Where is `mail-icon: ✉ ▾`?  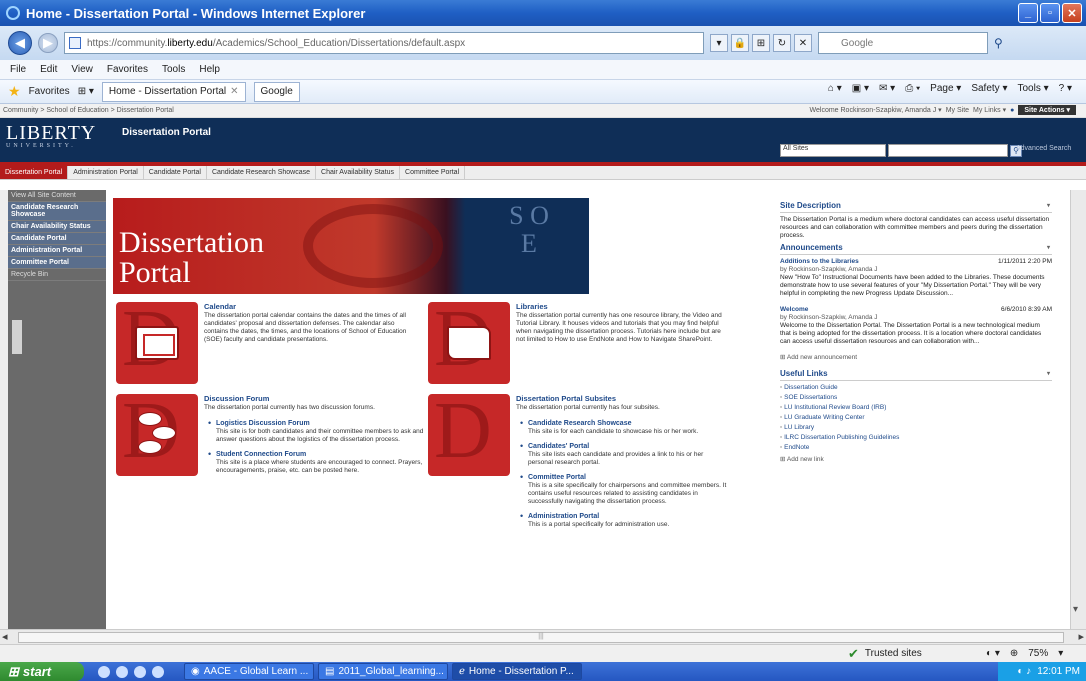 mail-icon: ✉ ▾ is located at coordinates (887, 88).